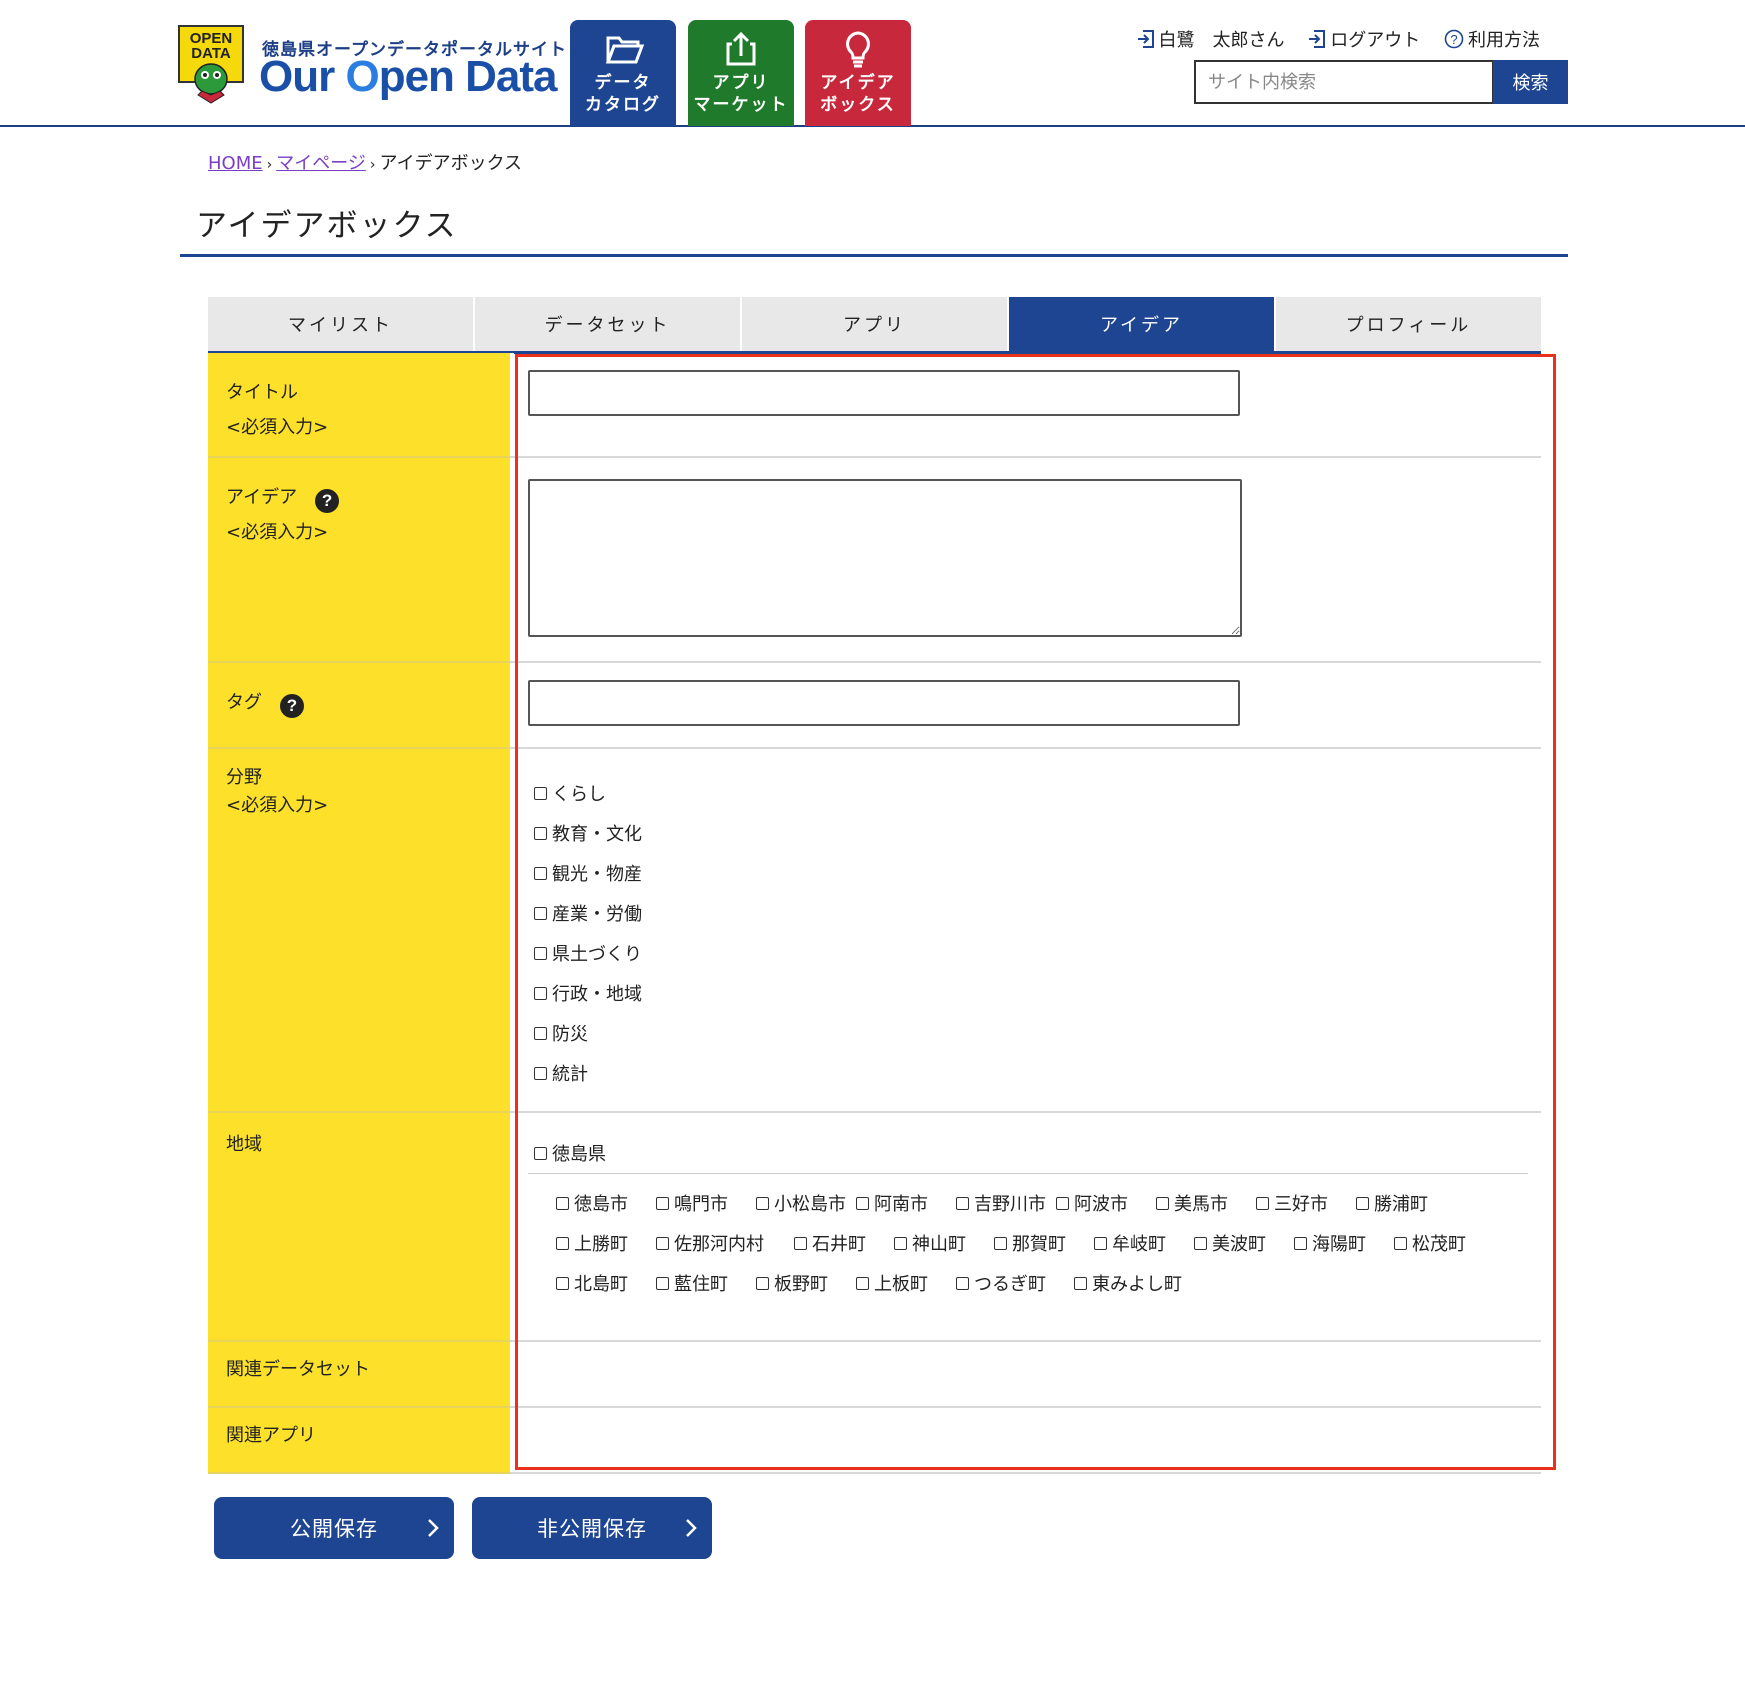 This screenshot has height=1685, width=1745. I want to click on category-checkbox: 統計, so click(588, 1073).